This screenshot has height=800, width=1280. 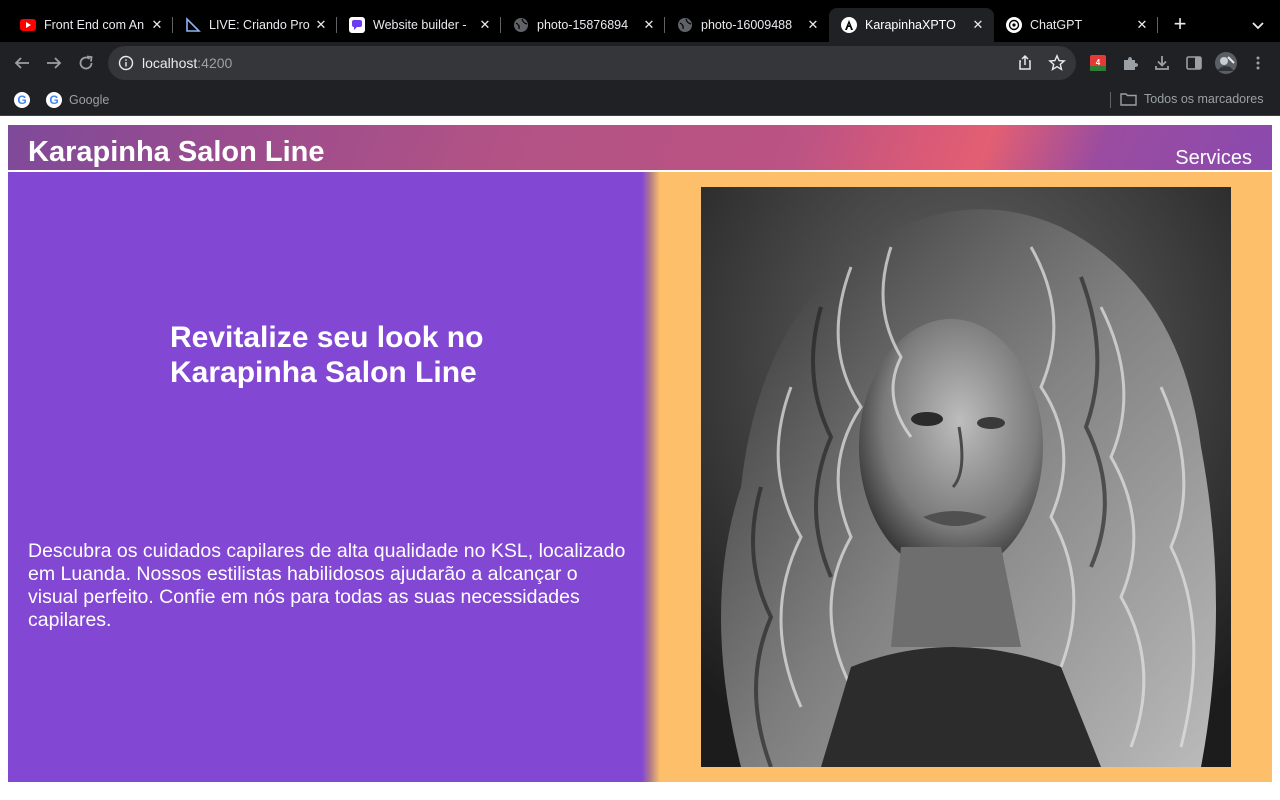 I want to click on url-host: localhost, so click(x=170, y=63).